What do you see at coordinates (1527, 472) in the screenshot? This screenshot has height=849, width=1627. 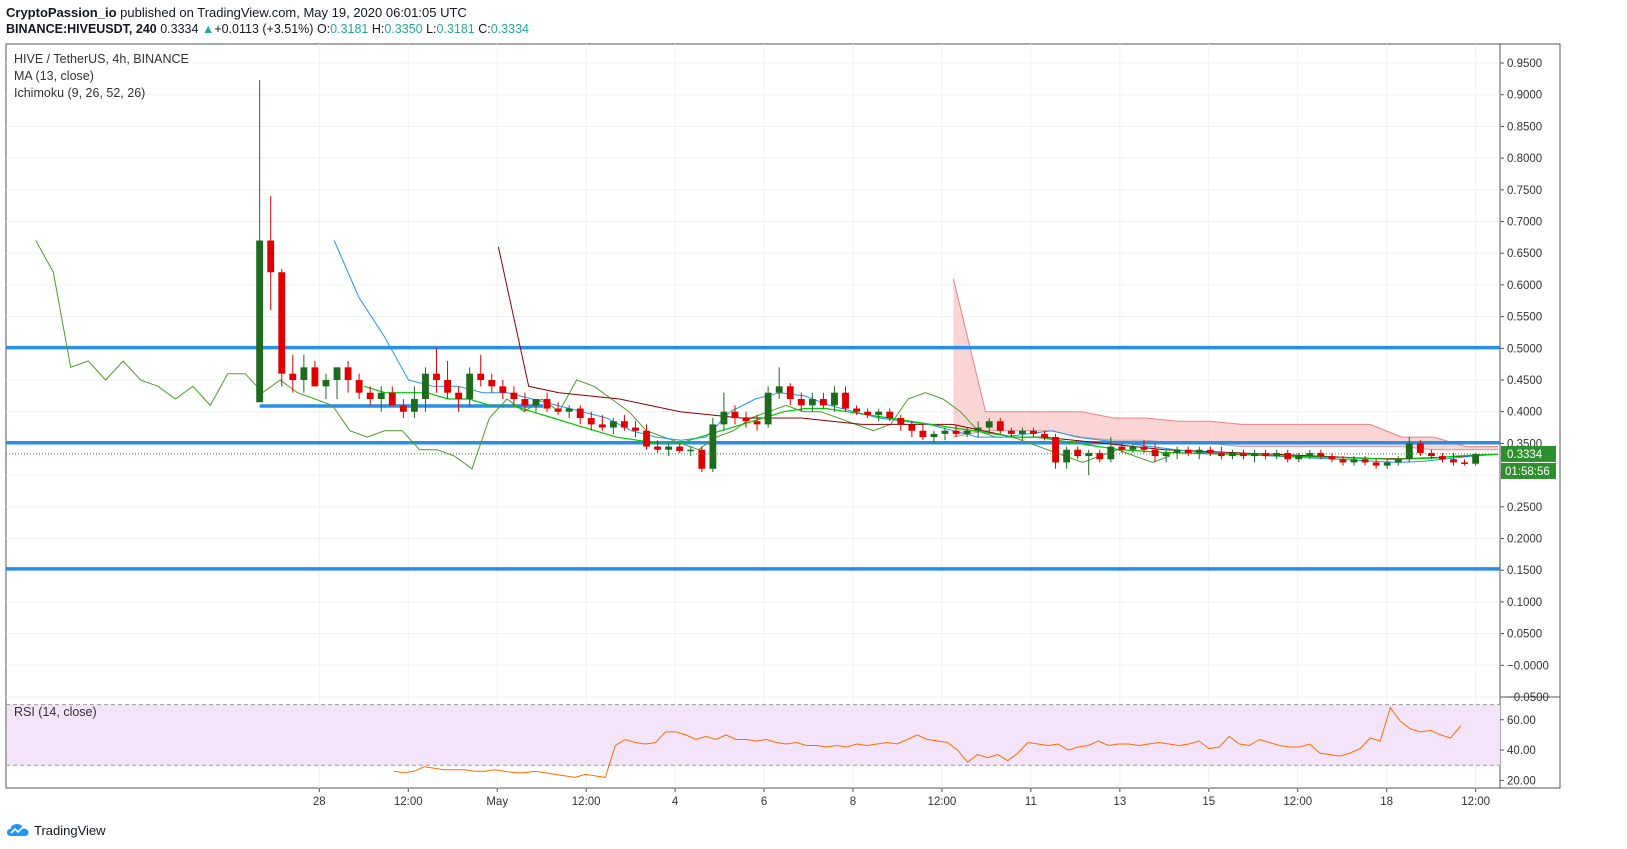 I see `countdown-label: 01:58:56` at bounding box center [1527, 472].